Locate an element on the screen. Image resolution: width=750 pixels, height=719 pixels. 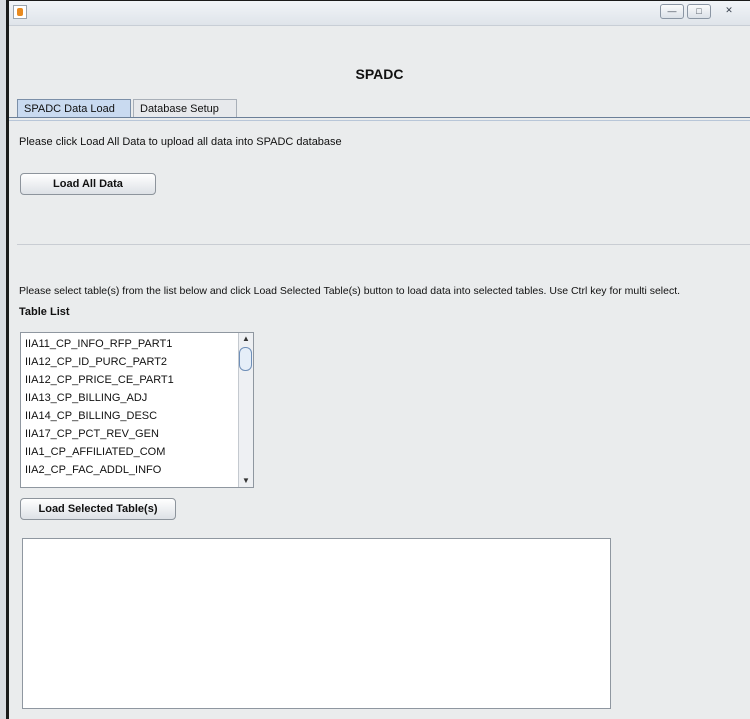
section-divider is located at coordinates (383, 244).